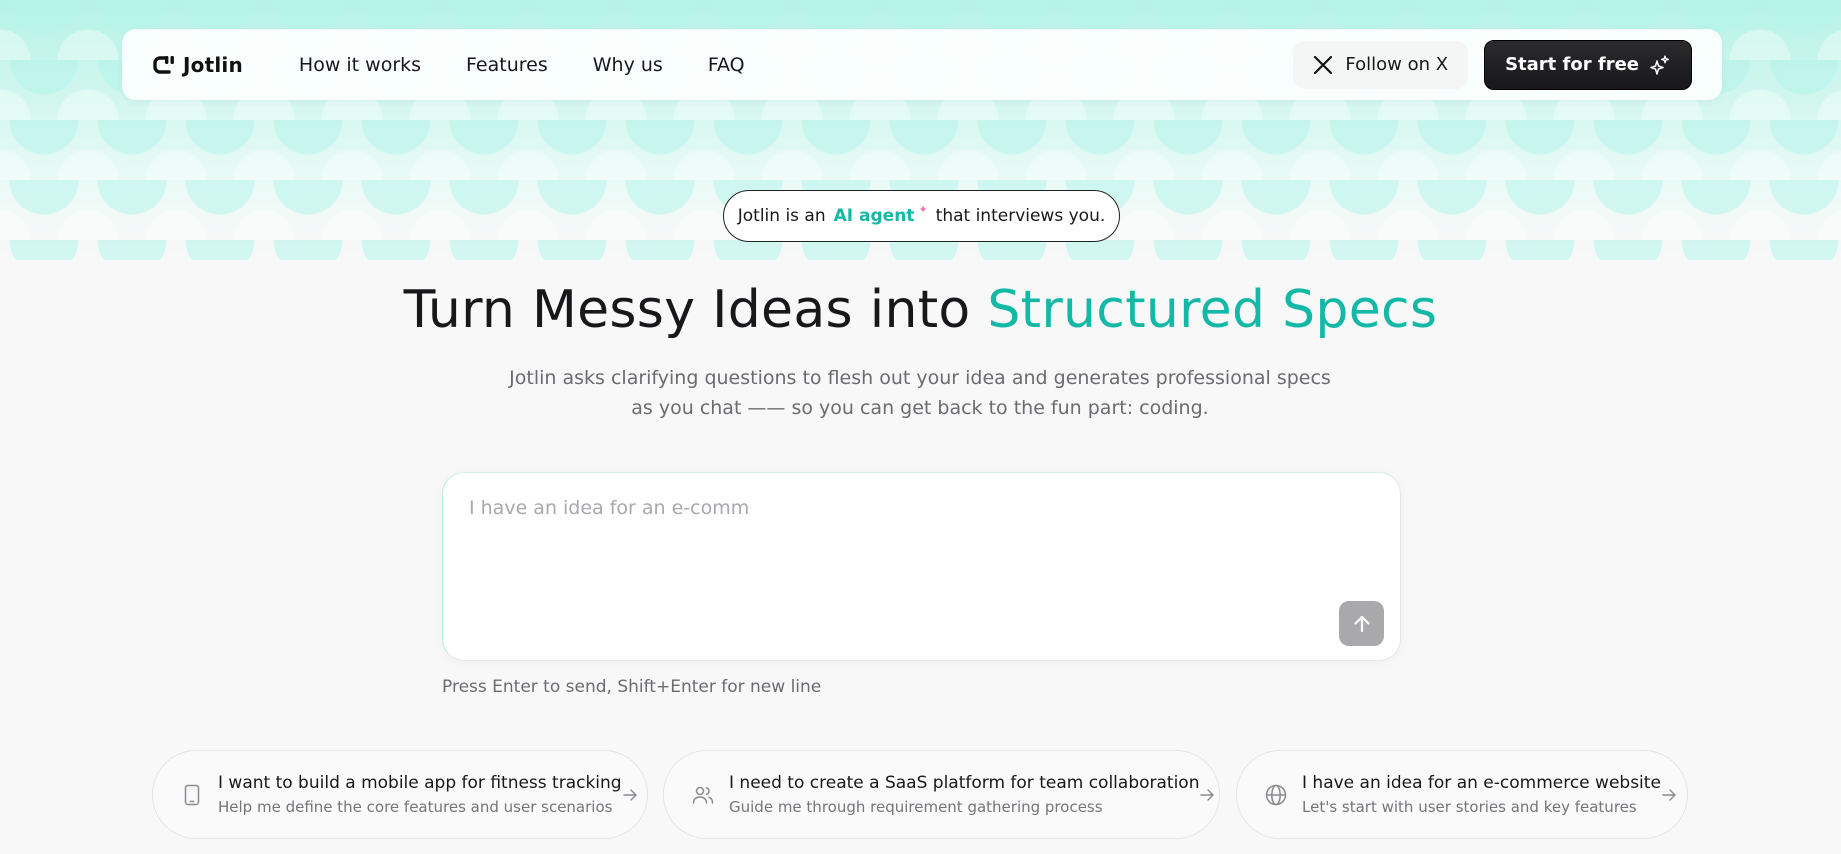 The width and height of the screenshot is (1841, 854). What do you see at coordinates (726, 65) in the screenshot?
I see `nav-link-faq: FAQ` at bounding box center [726, 65].